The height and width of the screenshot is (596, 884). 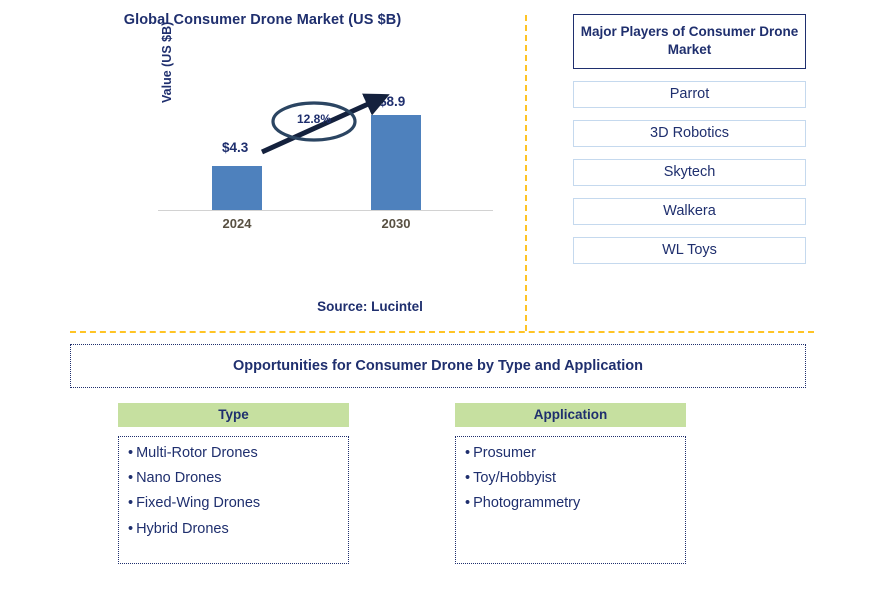 I want to click on list-item-label: Toy/Hobbyist, so click(x=515, y=478).